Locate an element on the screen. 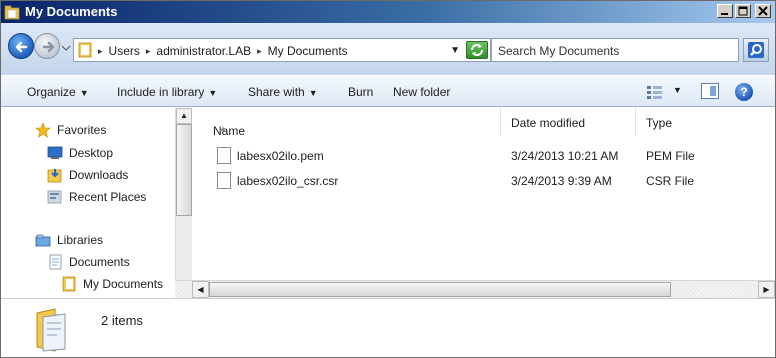 This screenshot has height=358, width=776. scroll-right-icon: ▶ is located at coordinates (766, 289).